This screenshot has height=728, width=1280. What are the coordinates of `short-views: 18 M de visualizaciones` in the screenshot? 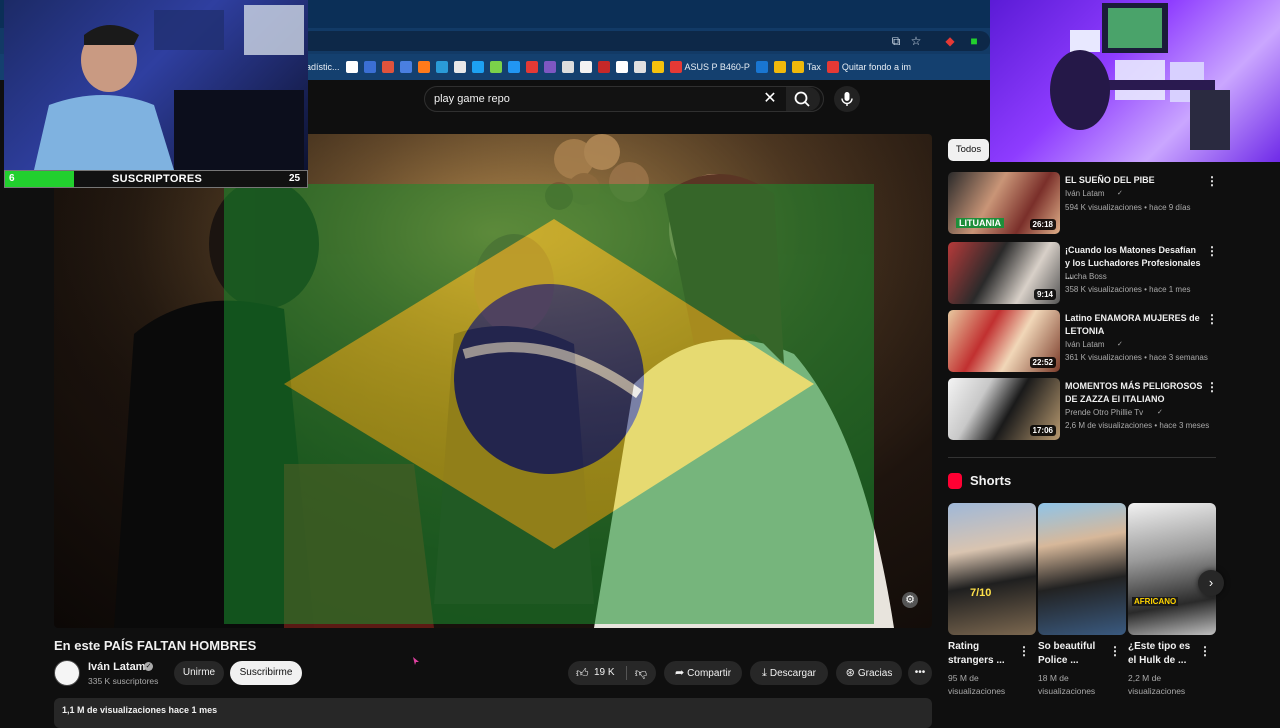 It's located at (1066, 685).